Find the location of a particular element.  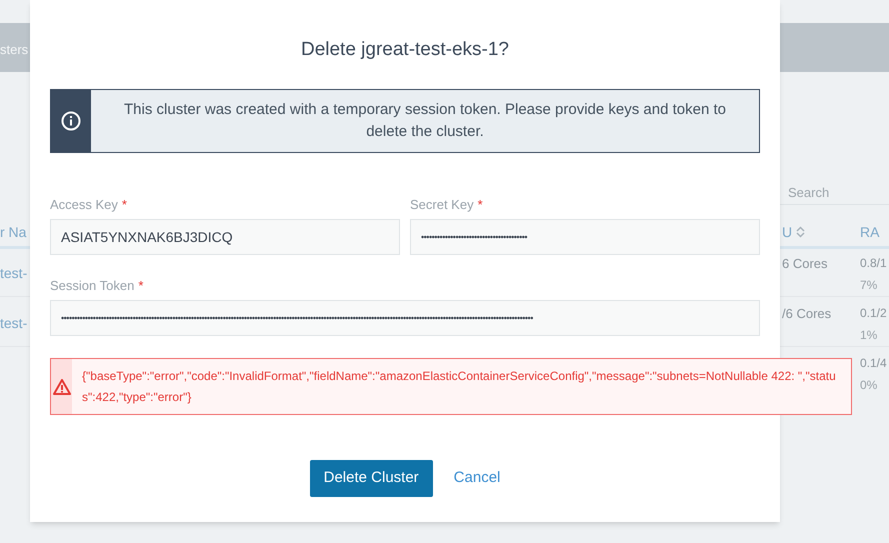

delete-button: Delete Cluster is located at coordinates (371, 478).